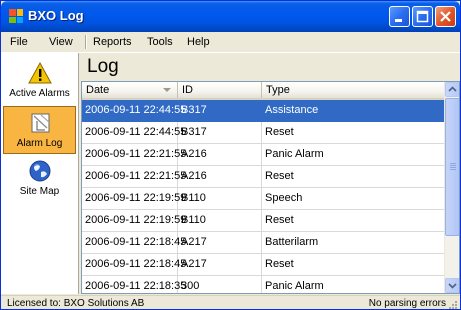 The height and width of the screenshot is (310, 461). I want to click on scroll-down-button, so click(452, 285).